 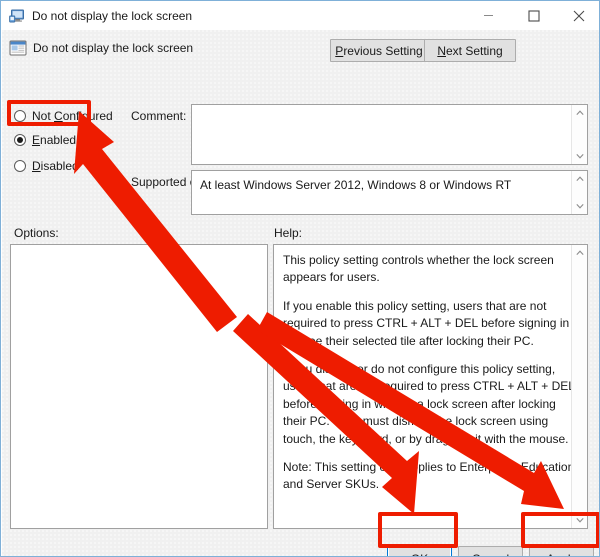 I want to click on radio-not-configured: Not Configured, so click(x=63, y=116).